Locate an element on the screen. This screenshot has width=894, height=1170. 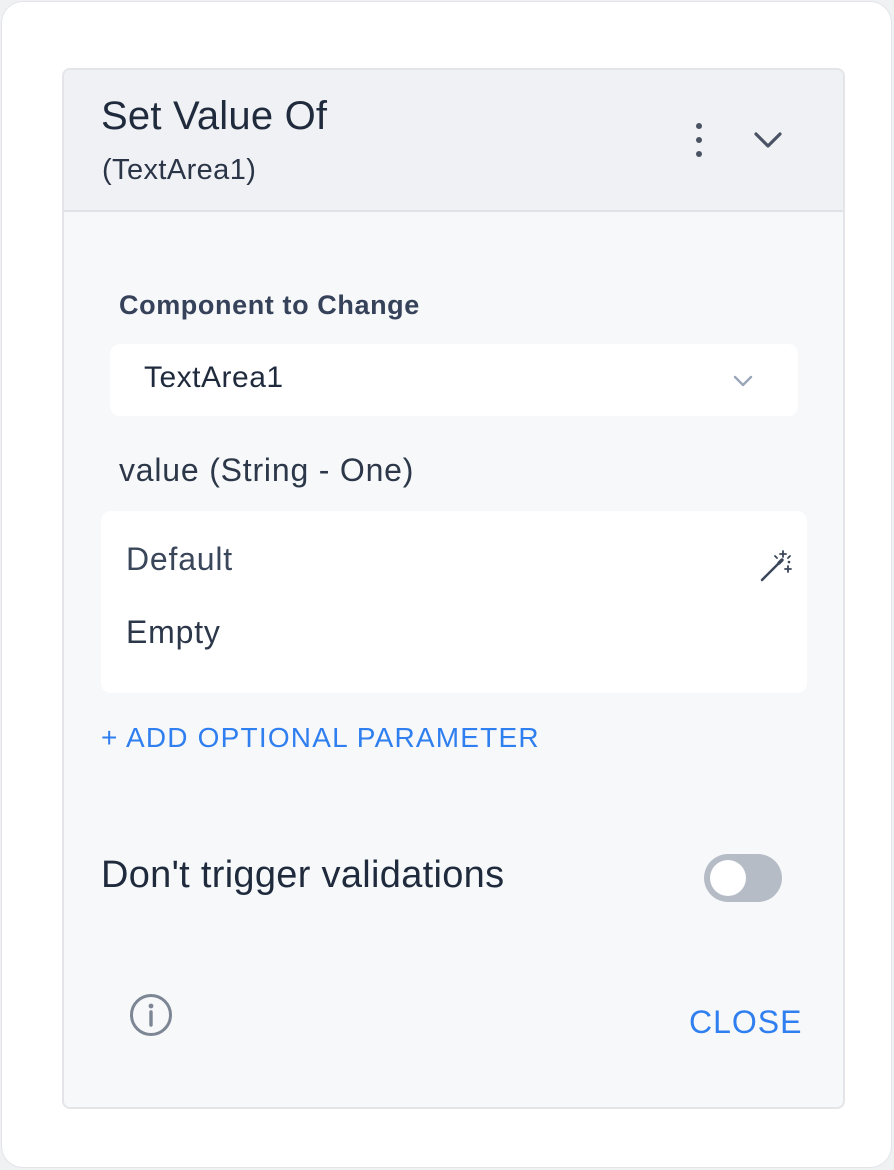
chevron-down-icon is located at coordinates (743, 381).